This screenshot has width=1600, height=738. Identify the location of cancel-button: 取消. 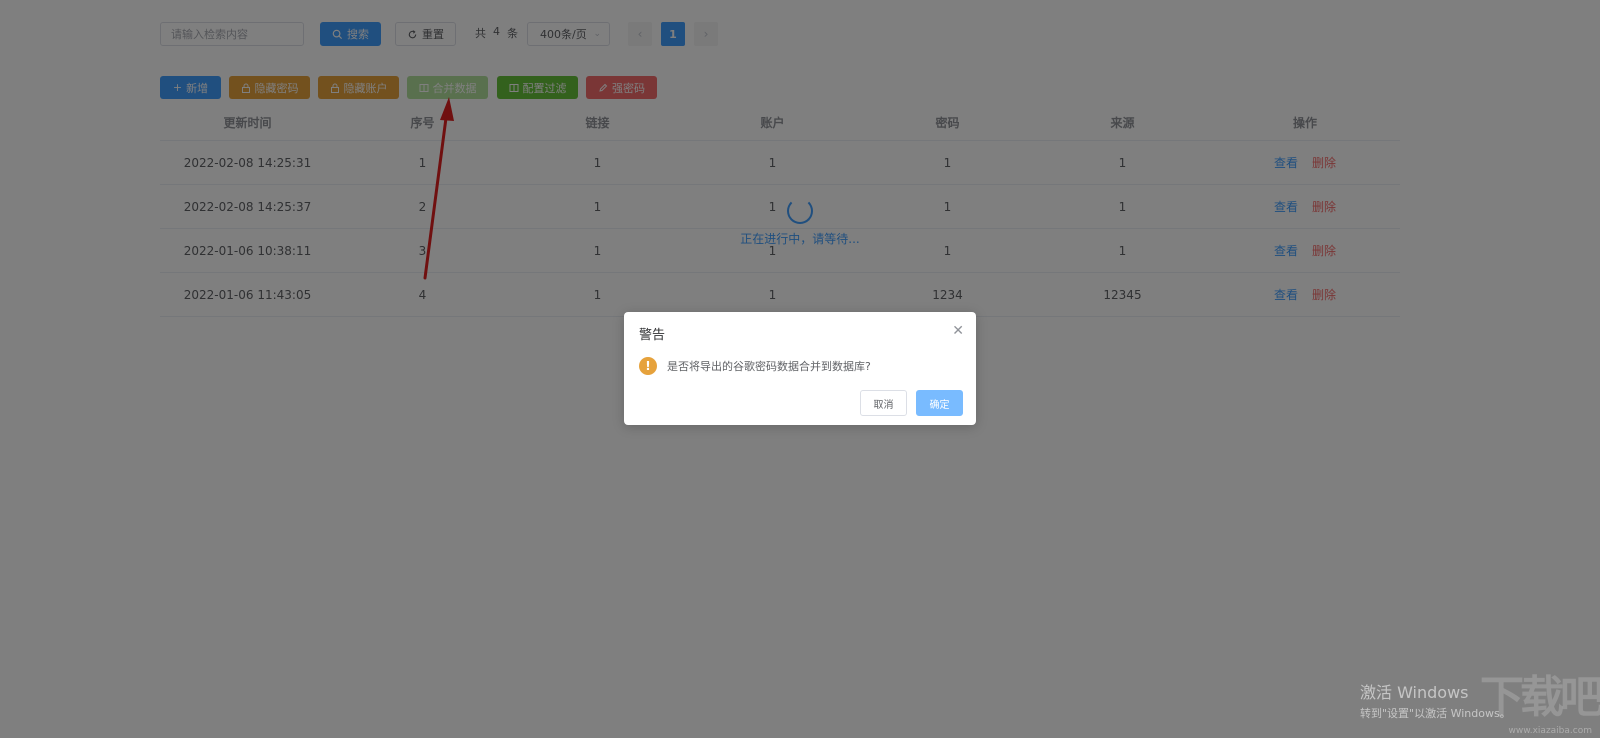
(883, 403).